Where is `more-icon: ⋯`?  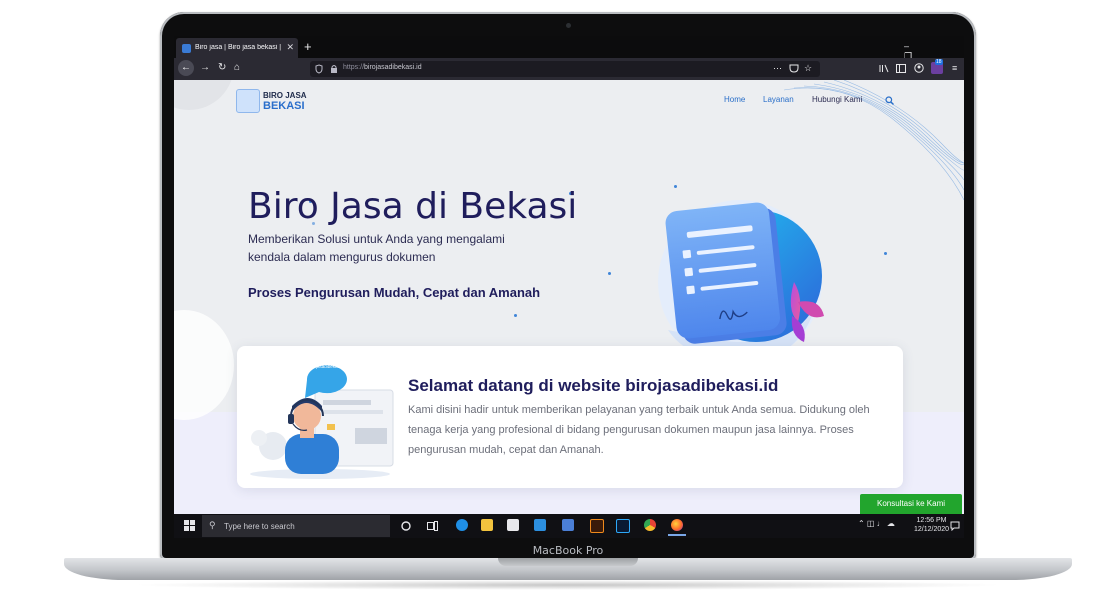 more-icon: ⋯ is located at coordinates (777, 68).